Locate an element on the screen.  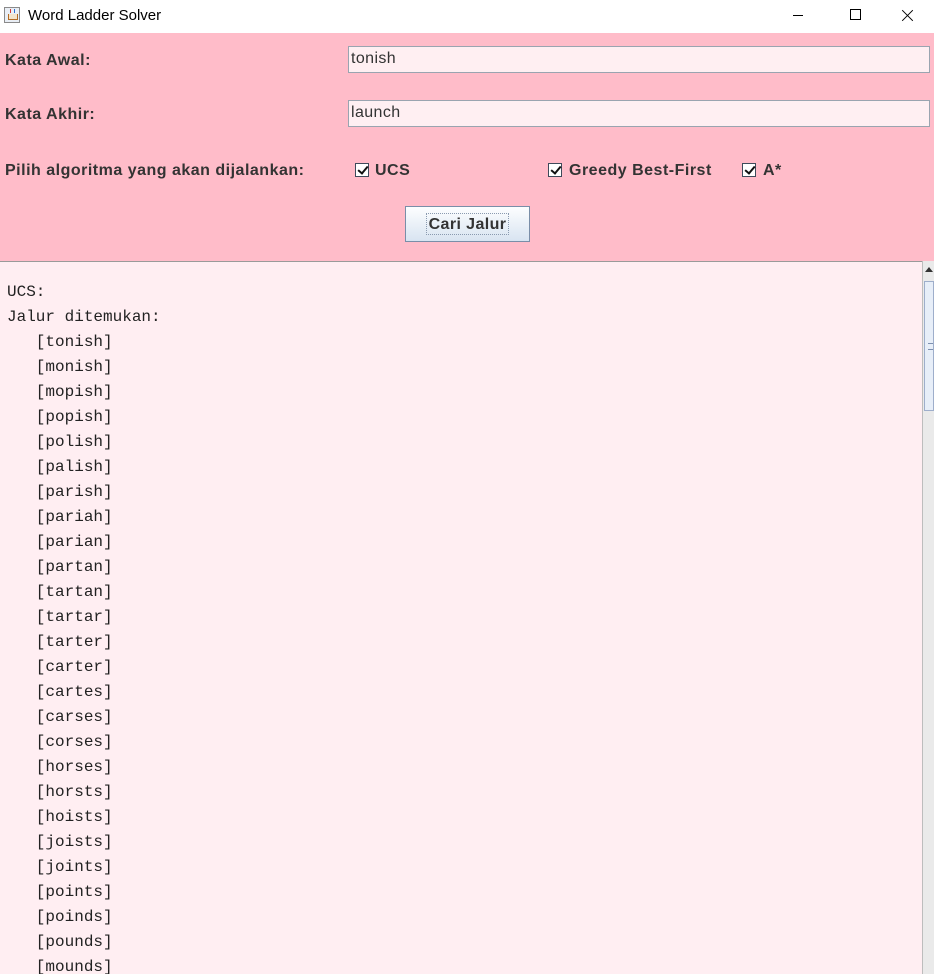
vertical-scrollbar is located at coordinates (928, 617).